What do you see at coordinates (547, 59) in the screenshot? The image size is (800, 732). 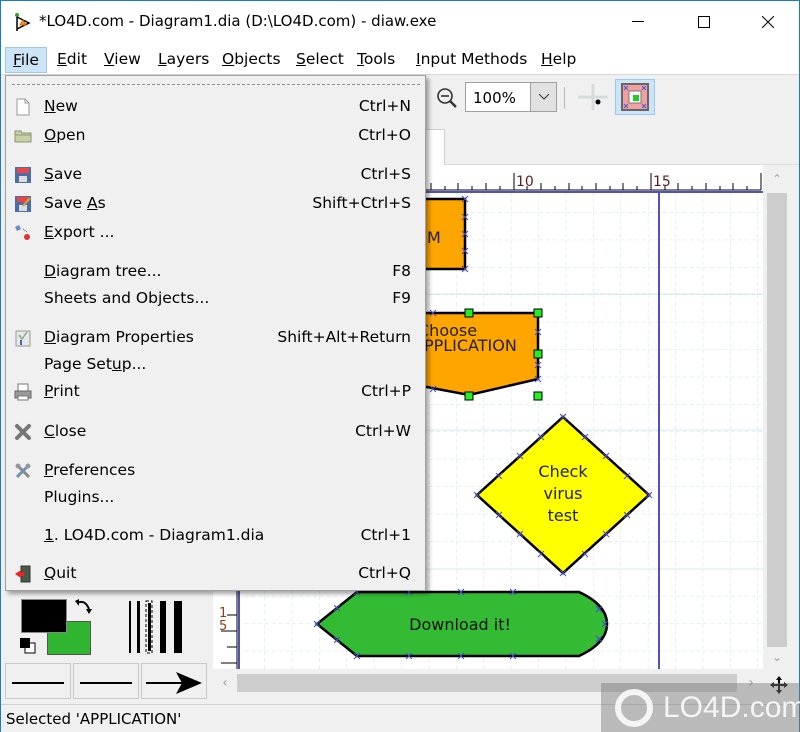 I see `menu-mnemonic: H` at bounding box center [547, 59].